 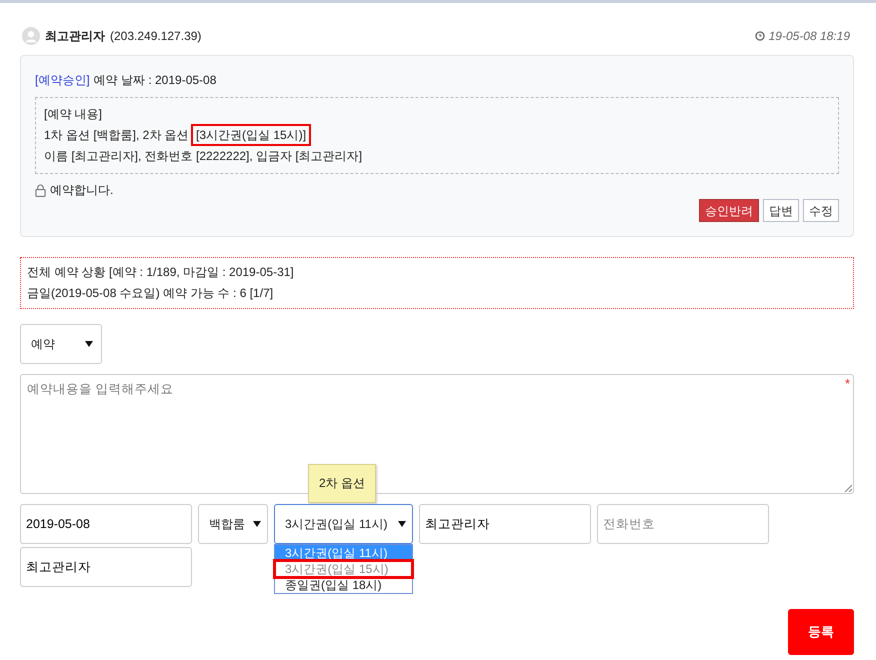 What do you see at coordinates (342, 483) in the screenshot?
I see `tooltip: 2차 옵션` at bounding box center [342, 483].